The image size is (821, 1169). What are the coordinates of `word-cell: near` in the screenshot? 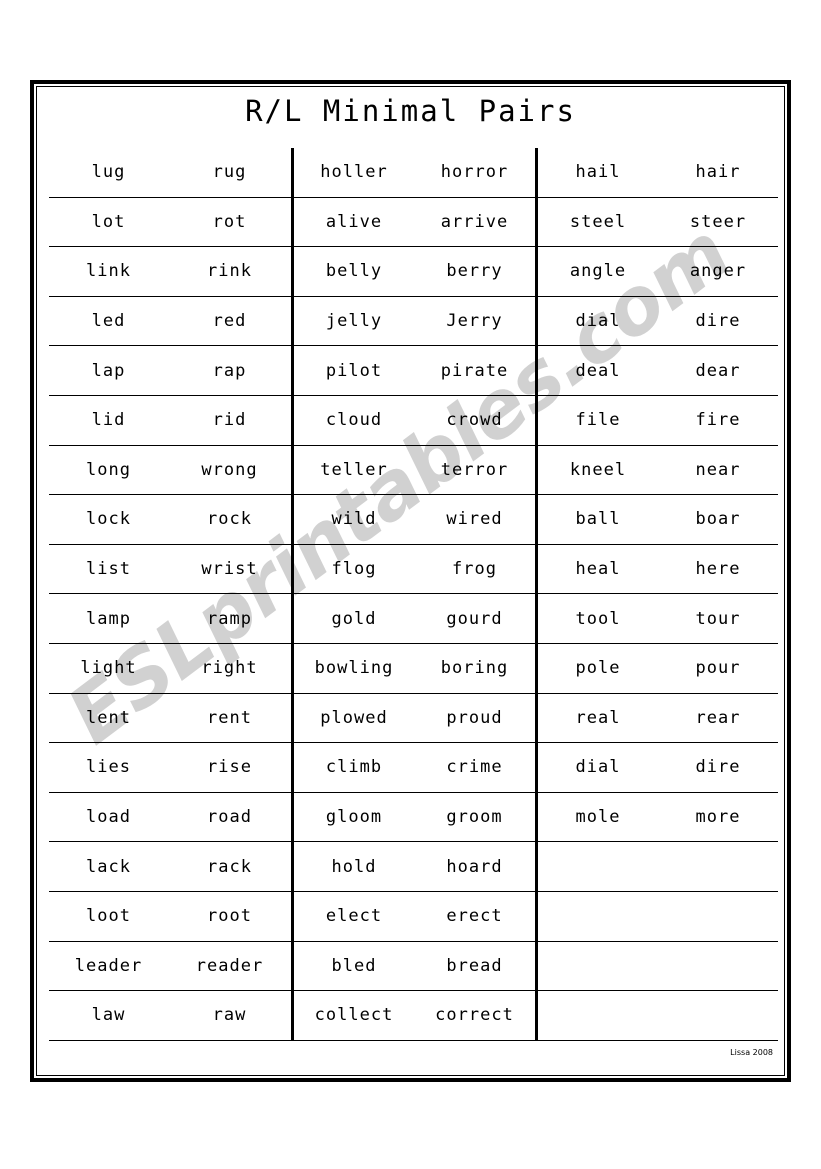 It's located at (718, 470).